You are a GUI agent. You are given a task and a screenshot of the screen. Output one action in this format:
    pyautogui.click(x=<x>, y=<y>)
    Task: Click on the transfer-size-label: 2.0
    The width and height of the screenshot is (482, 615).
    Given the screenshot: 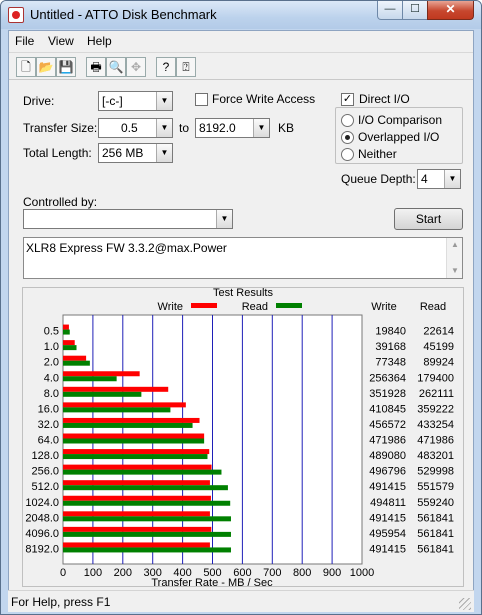 What is the action you would take?
    pyautogui.click(x=51, y=363)
    